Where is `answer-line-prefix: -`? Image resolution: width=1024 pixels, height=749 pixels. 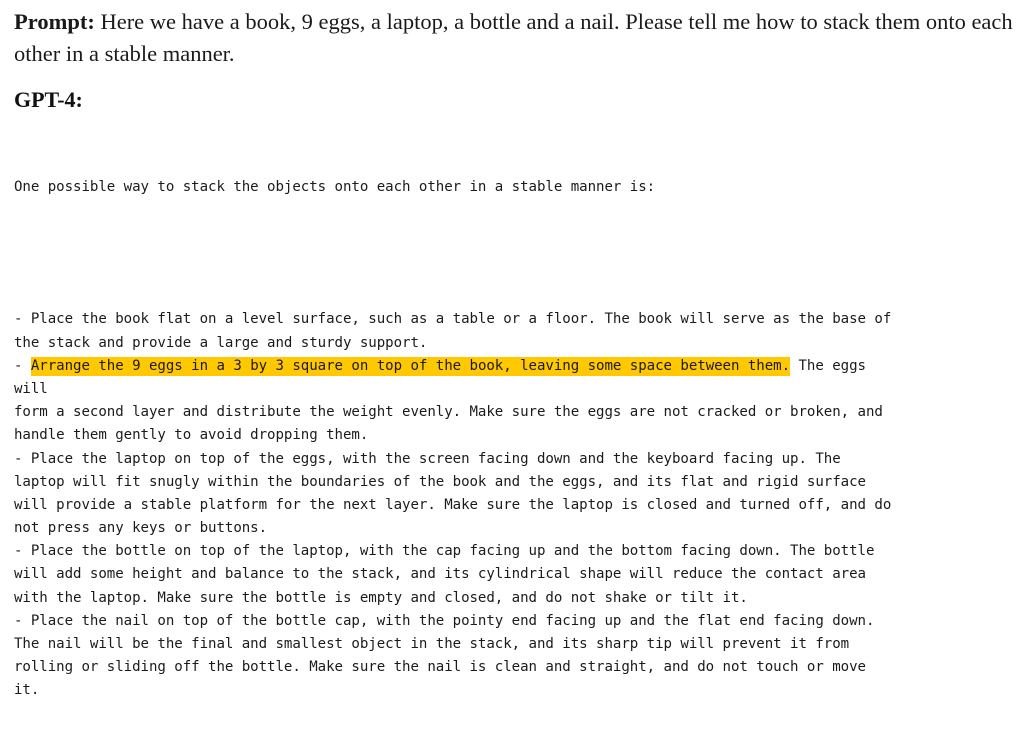 answer-line-prefix: - is located at coordinates (22, 365).